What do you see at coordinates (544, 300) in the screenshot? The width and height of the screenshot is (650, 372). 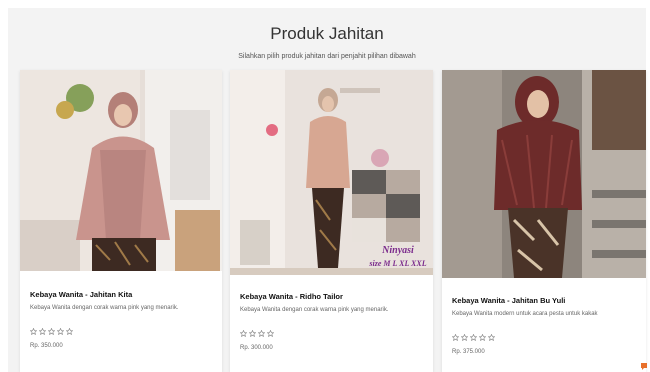 I see `product-name: Kebaya Wanita - Jahitan Bu Yuli` at bounding box center [544, 300].